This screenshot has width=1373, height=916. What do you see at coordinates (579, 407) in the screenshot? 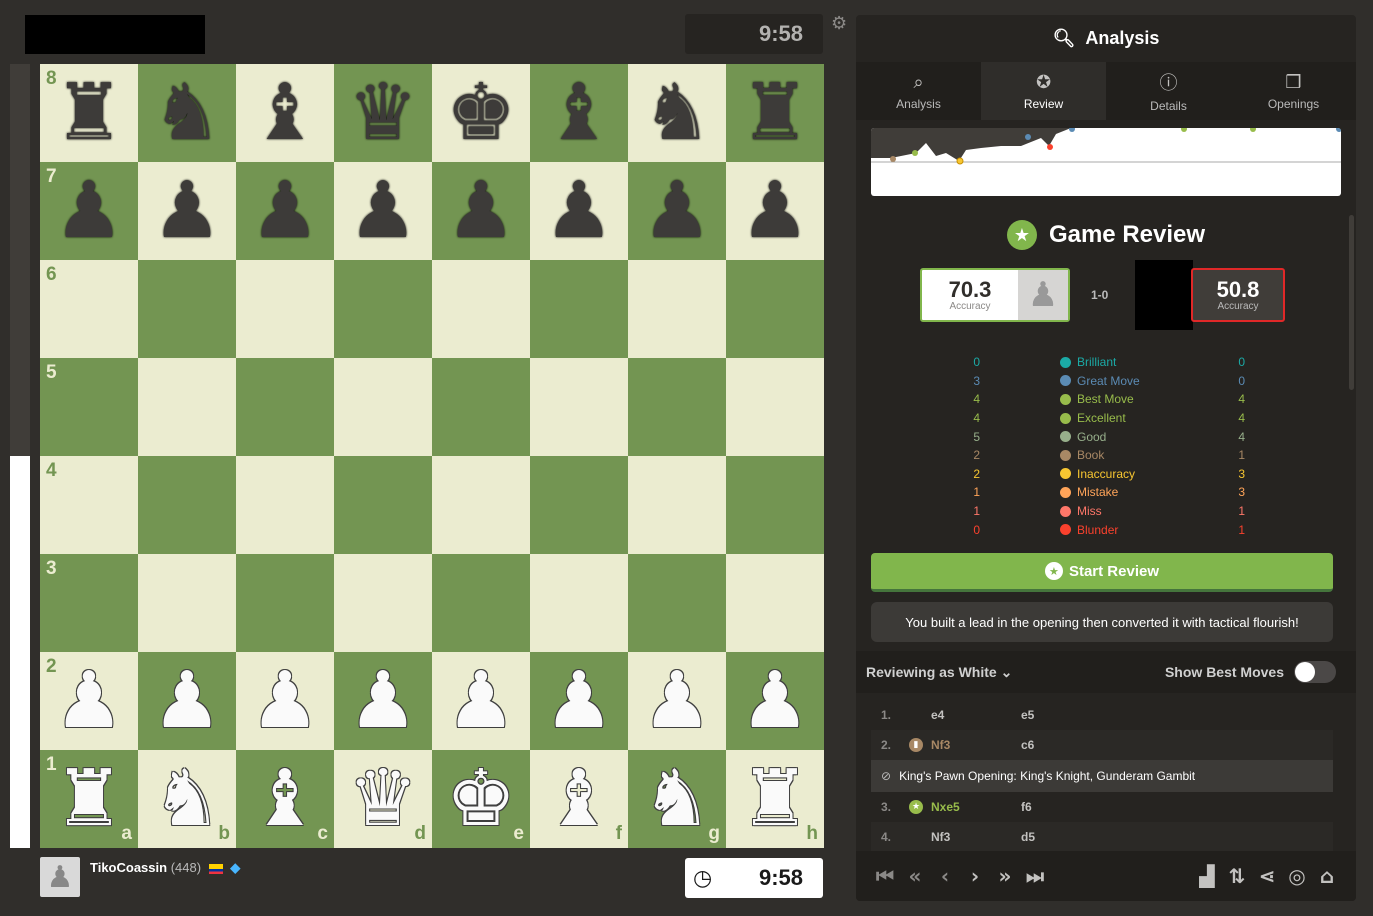
I see `square-f5` at bounding box center [579, 407].